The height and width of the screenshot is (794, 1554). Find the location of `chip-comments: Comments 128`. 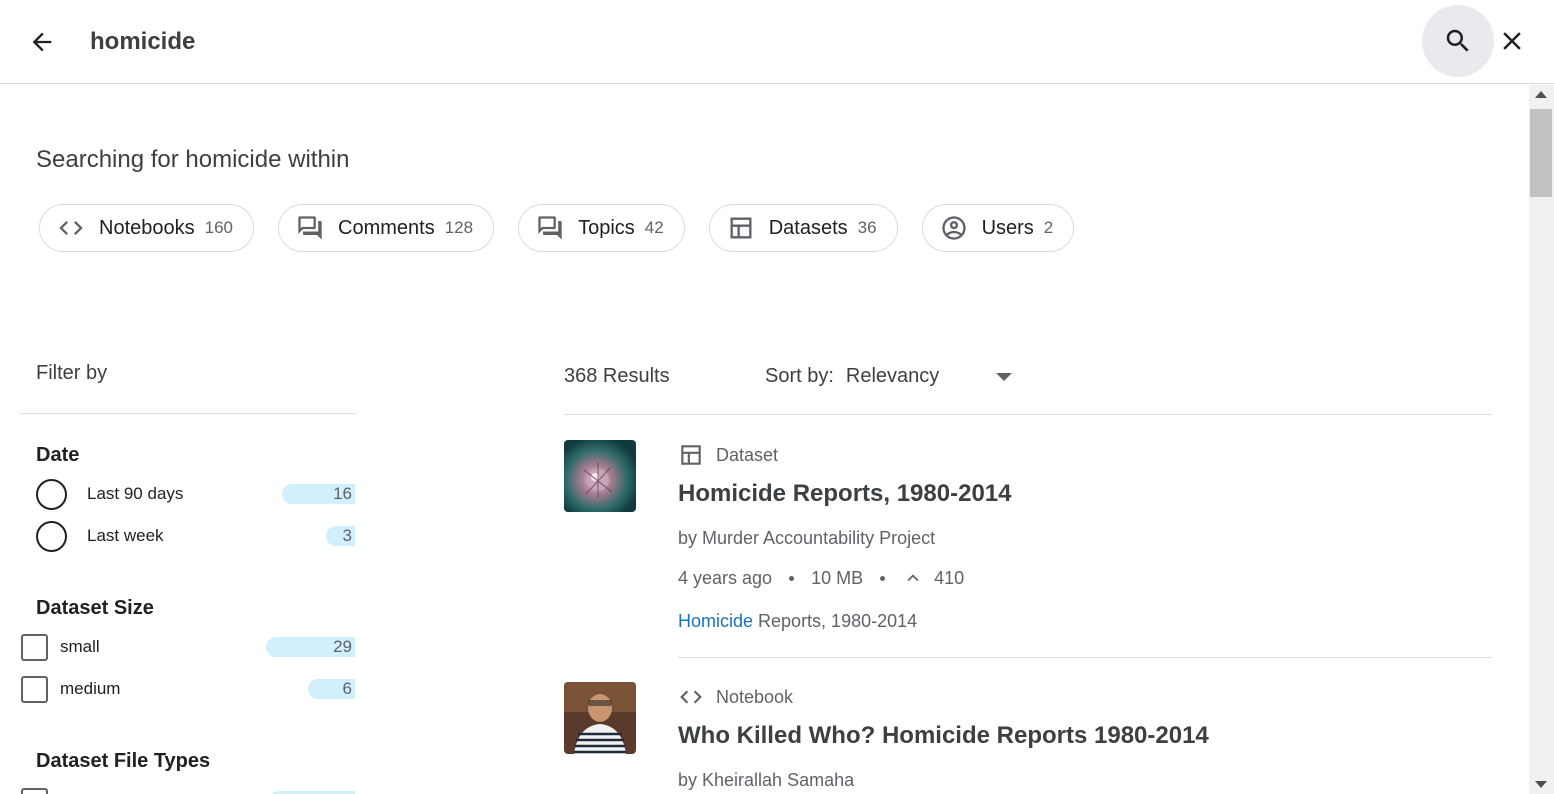

chip-comments: Comments 128 is located at coordinates (386, 228).